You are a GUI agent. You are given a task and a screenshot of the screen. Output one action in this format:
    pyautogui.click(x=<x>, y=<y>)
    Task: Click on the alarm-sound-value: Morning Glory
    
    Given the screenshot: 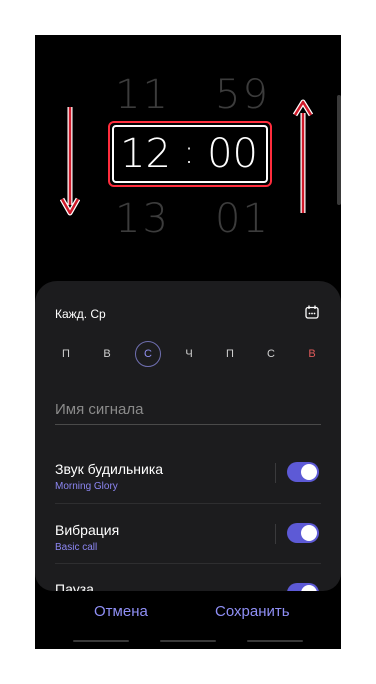 What is the action you would take?
    pyautogui.click(x=86, y=486)
    